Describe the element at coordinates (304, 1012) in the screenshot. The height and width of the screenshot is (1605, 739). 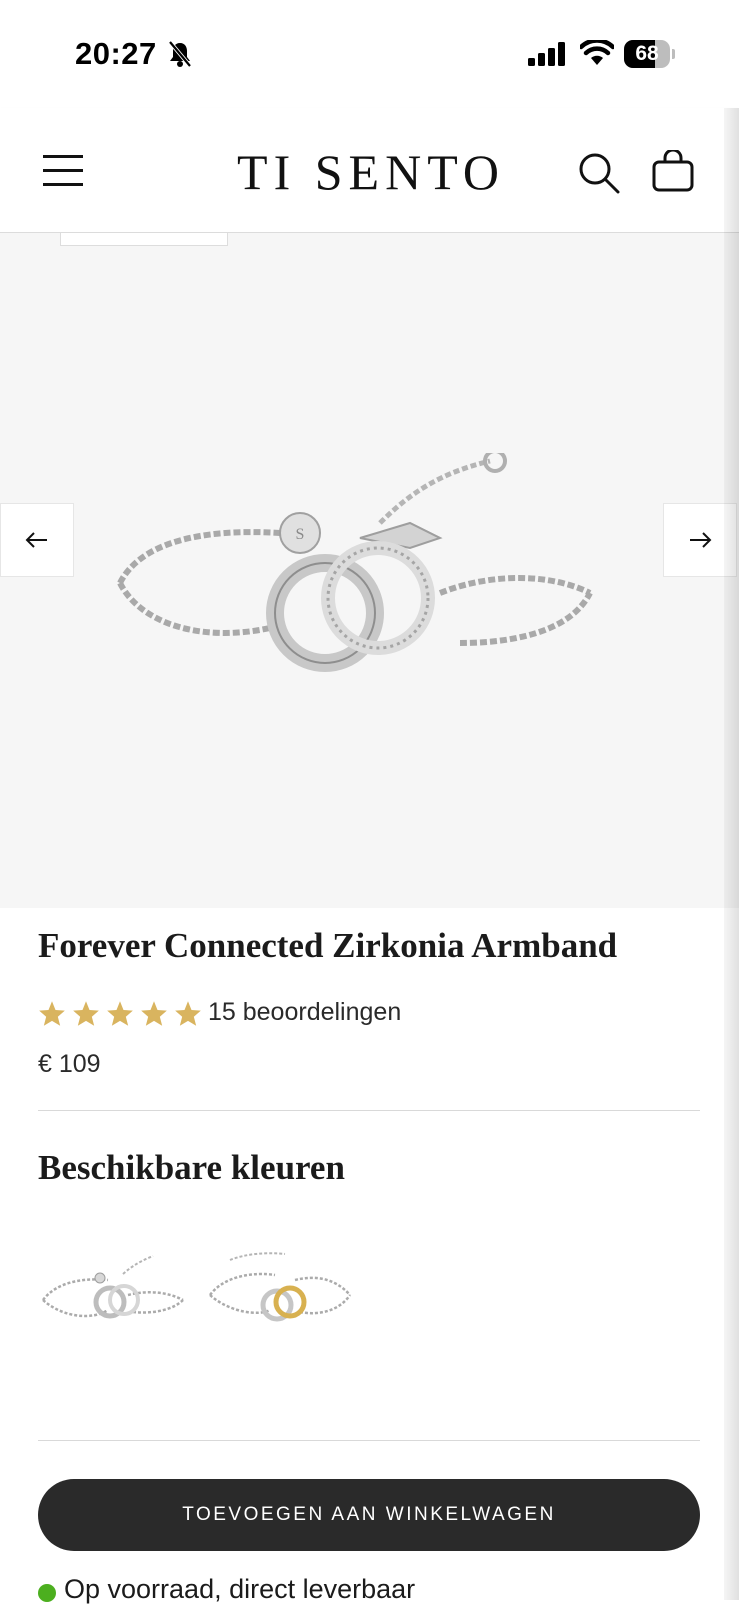
I see `review-count-link: 15 beoordelingen` at that location.